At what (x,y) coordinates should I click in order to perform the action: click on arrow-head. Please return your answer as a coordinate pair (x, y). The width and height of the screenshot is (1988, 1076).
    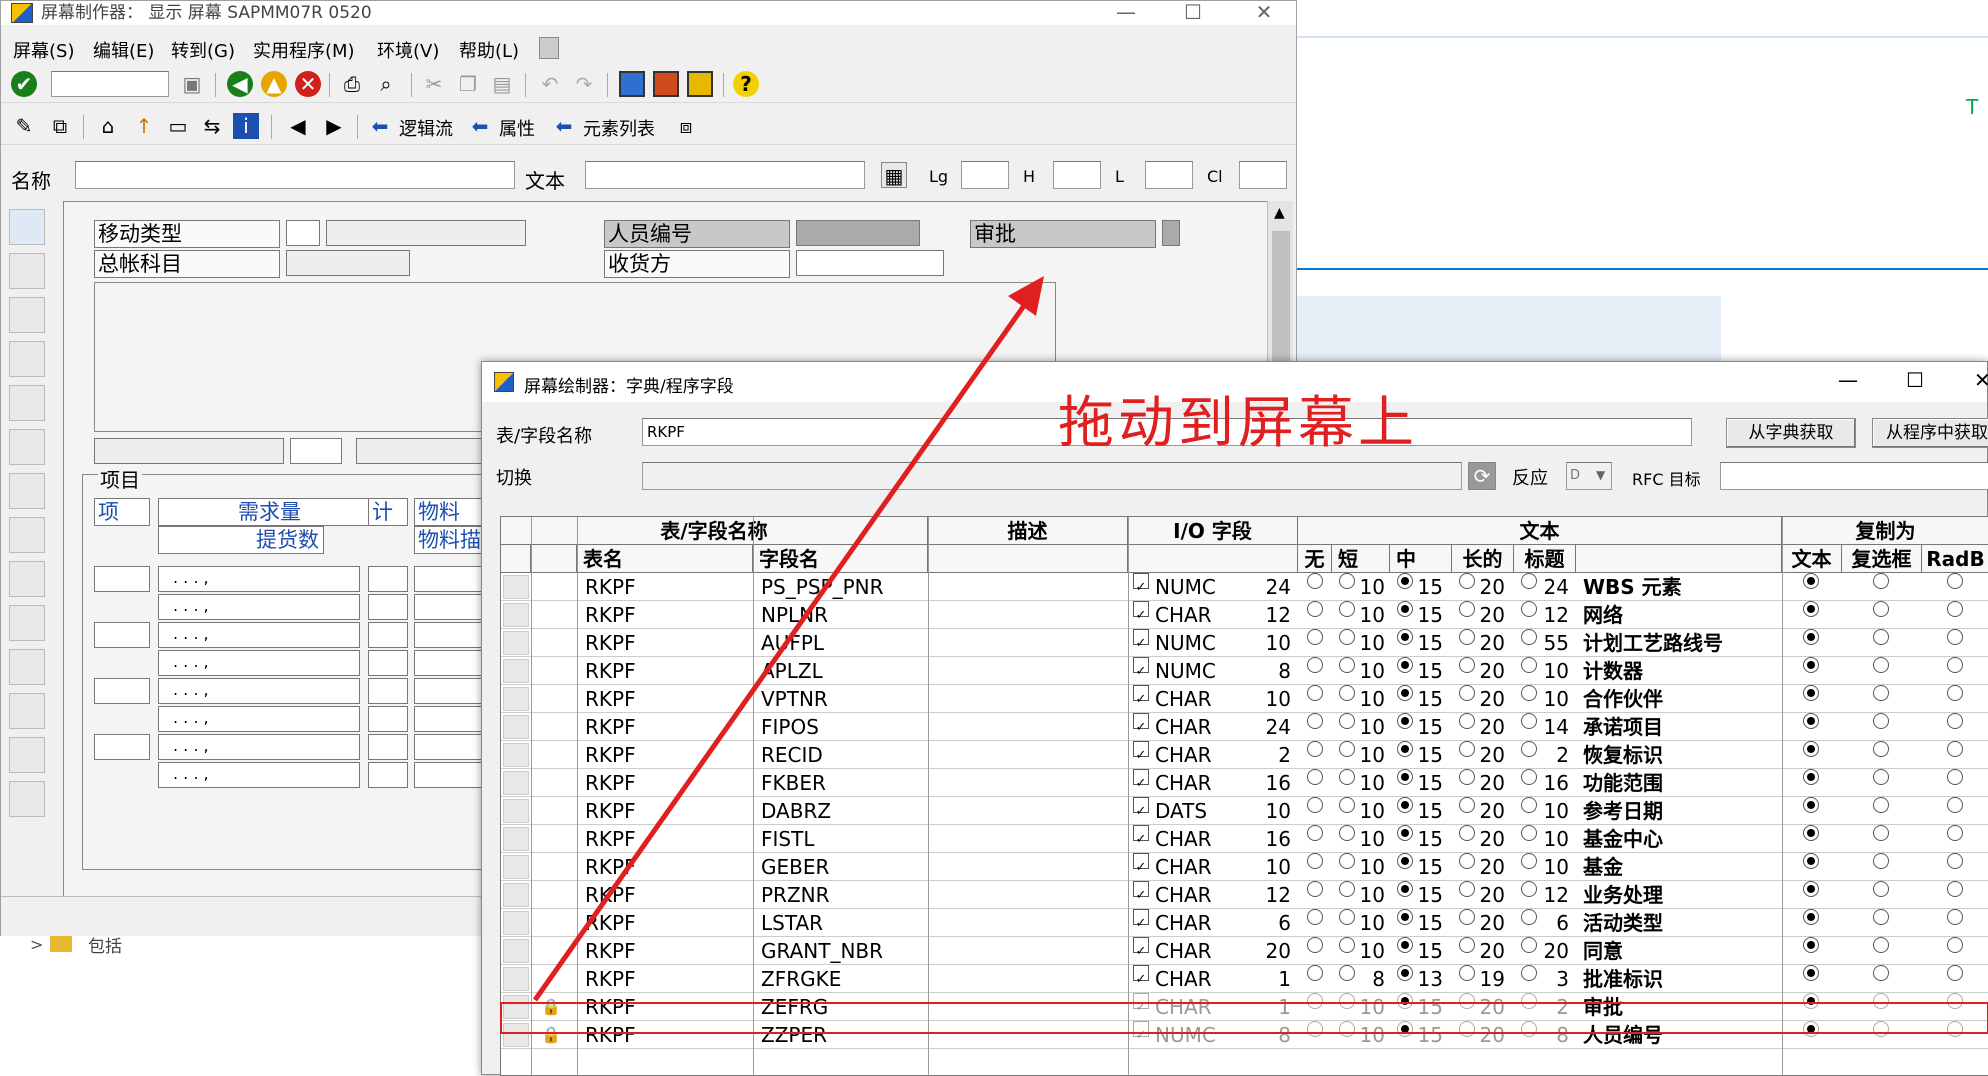
    Looking at the image, I should click on (1026, 296).